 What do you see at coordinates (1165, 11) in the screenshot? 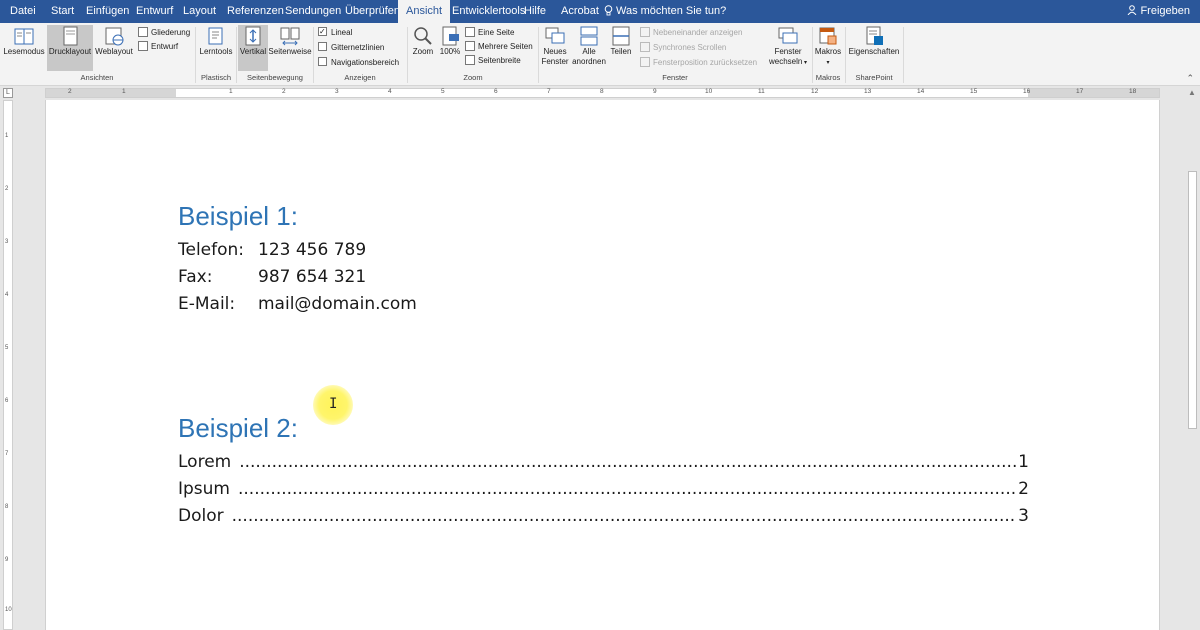
I see `share-label: Freigeben` at bounding box center [1165, 11].